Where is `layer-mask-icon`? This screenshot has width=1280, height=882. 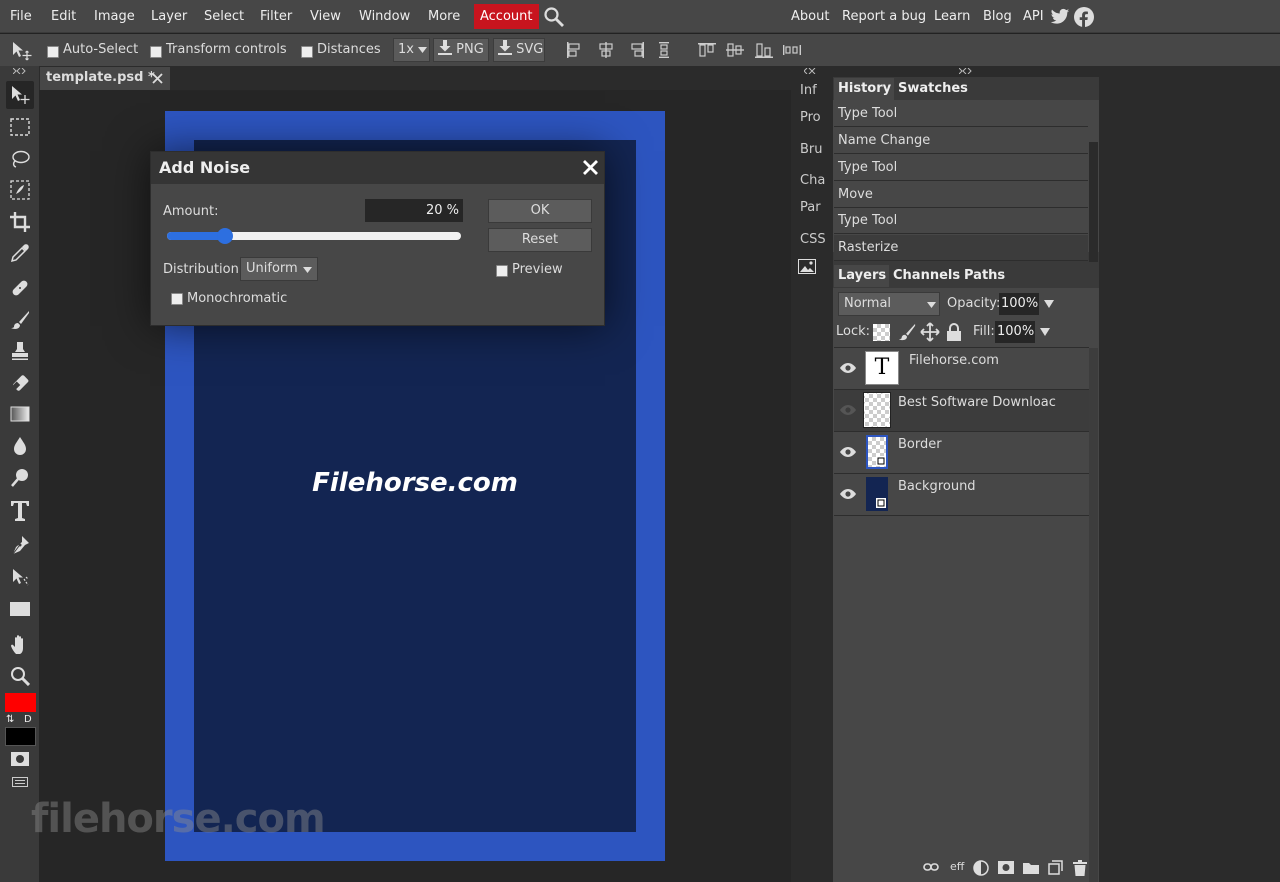 layer-mask-icon is located at coordinates (1006, 867).